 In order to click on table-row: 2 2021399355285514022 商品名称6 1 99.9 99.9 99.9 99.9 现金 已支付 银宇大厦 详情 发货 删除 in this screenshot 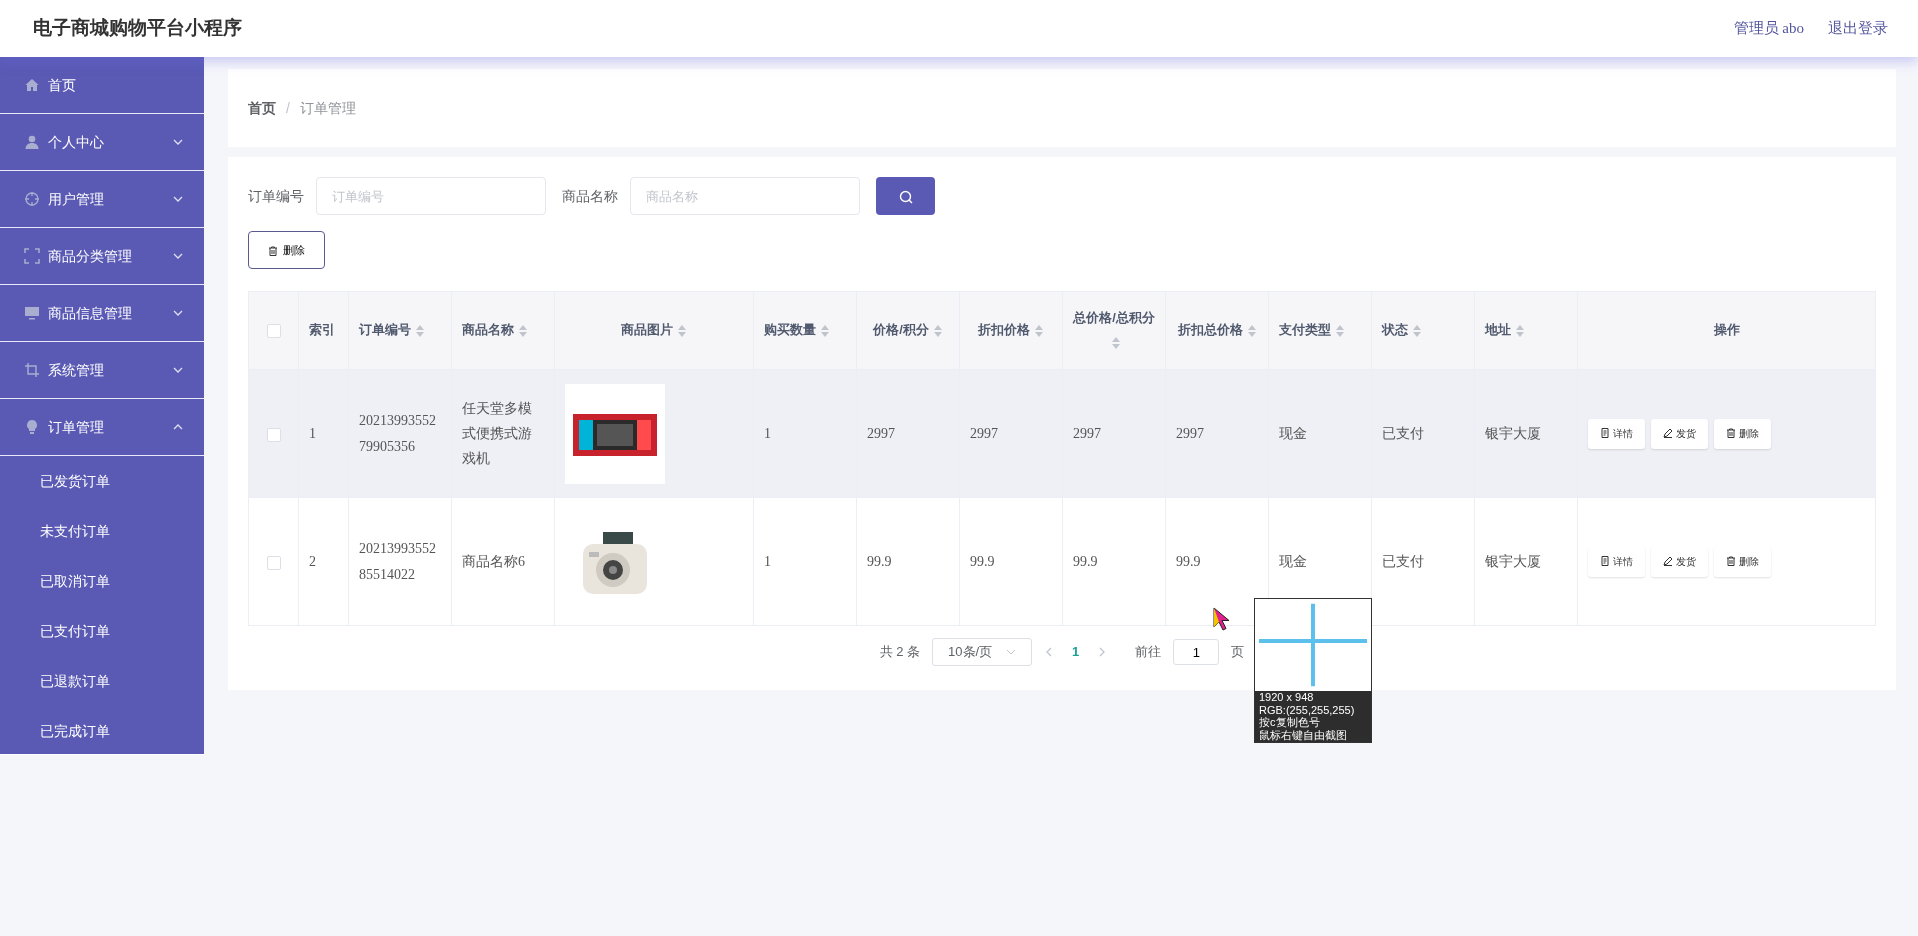, I will do `click(1062, 561)`.